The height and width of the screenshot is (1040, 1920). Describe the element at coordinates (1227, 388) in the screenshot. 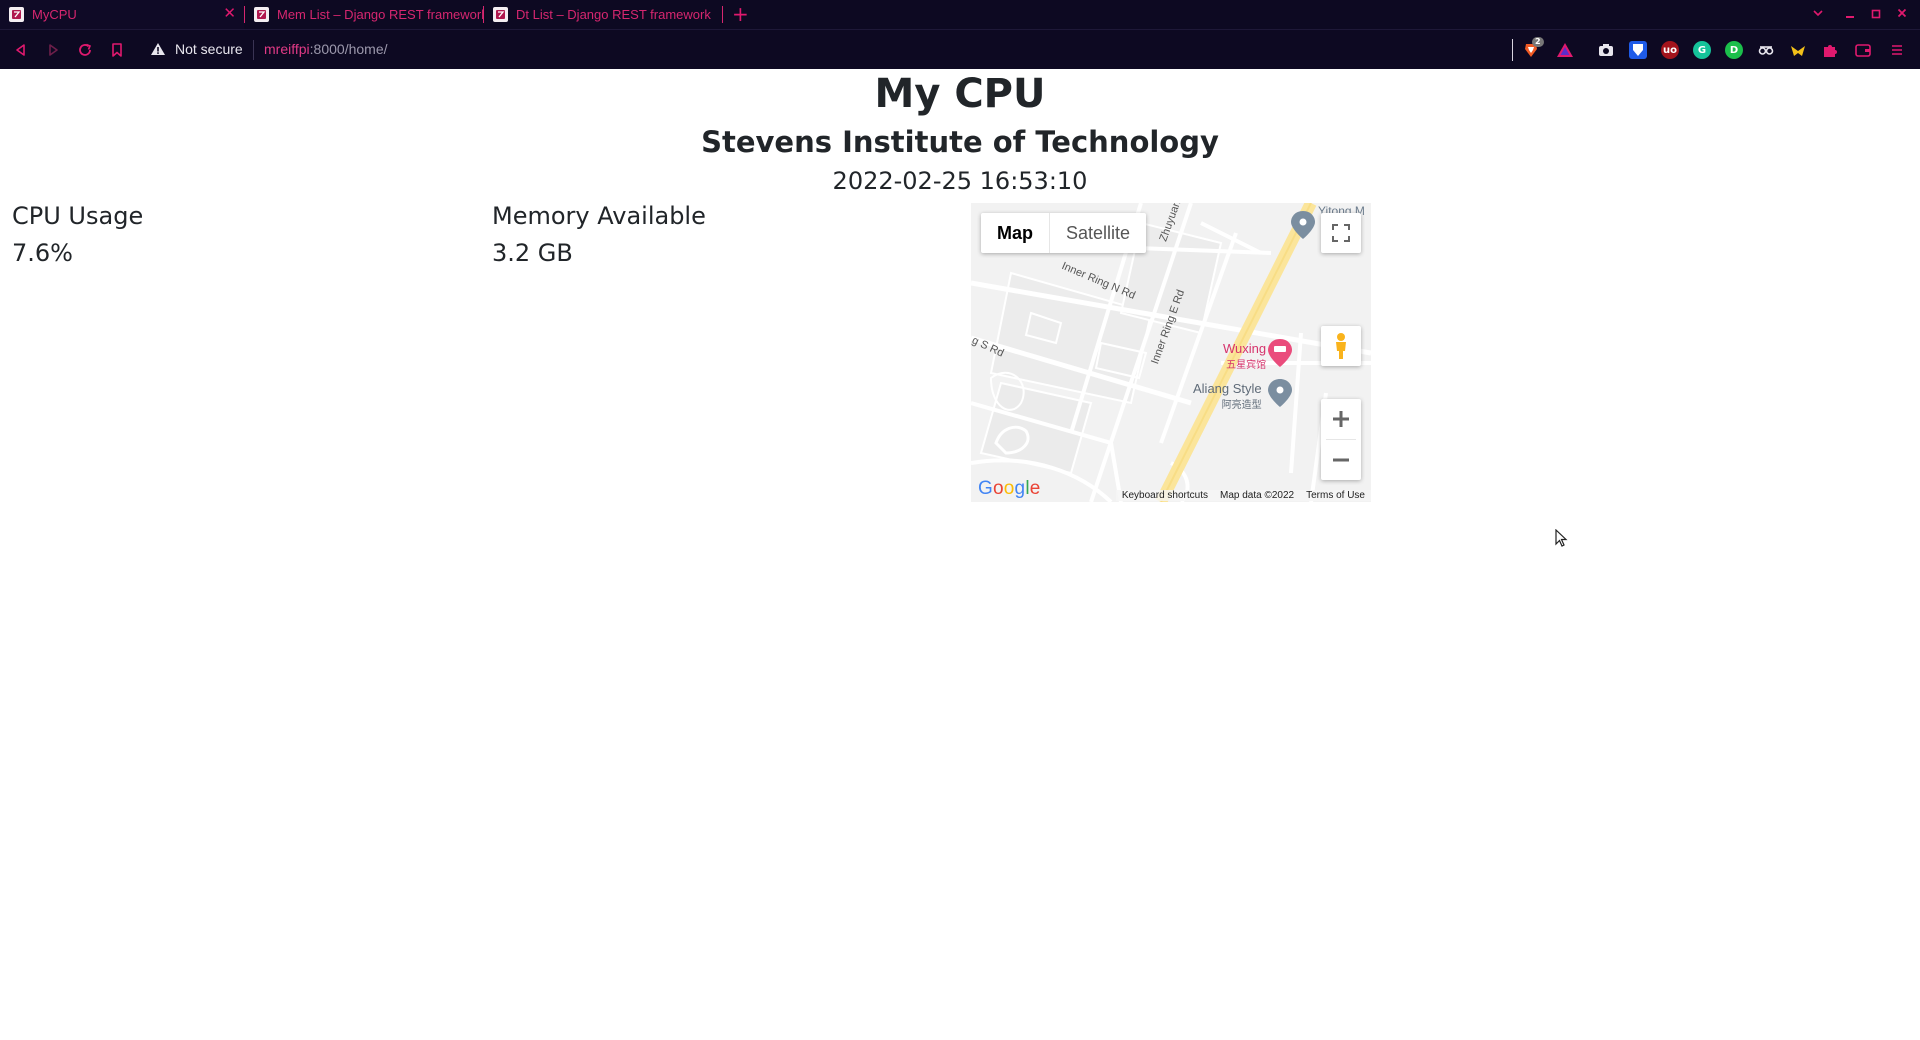

I see `poi-aliang-name: Aliang Style` at that location.